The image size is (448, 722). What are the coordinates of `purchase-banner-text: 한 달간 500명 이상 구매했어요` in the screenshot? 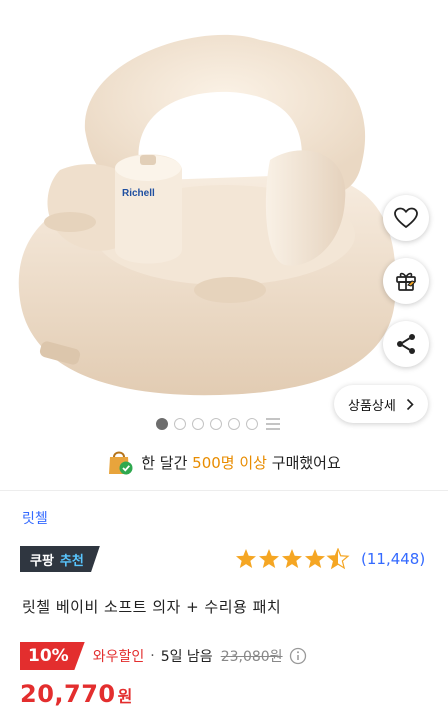 It's located at (241, 462).